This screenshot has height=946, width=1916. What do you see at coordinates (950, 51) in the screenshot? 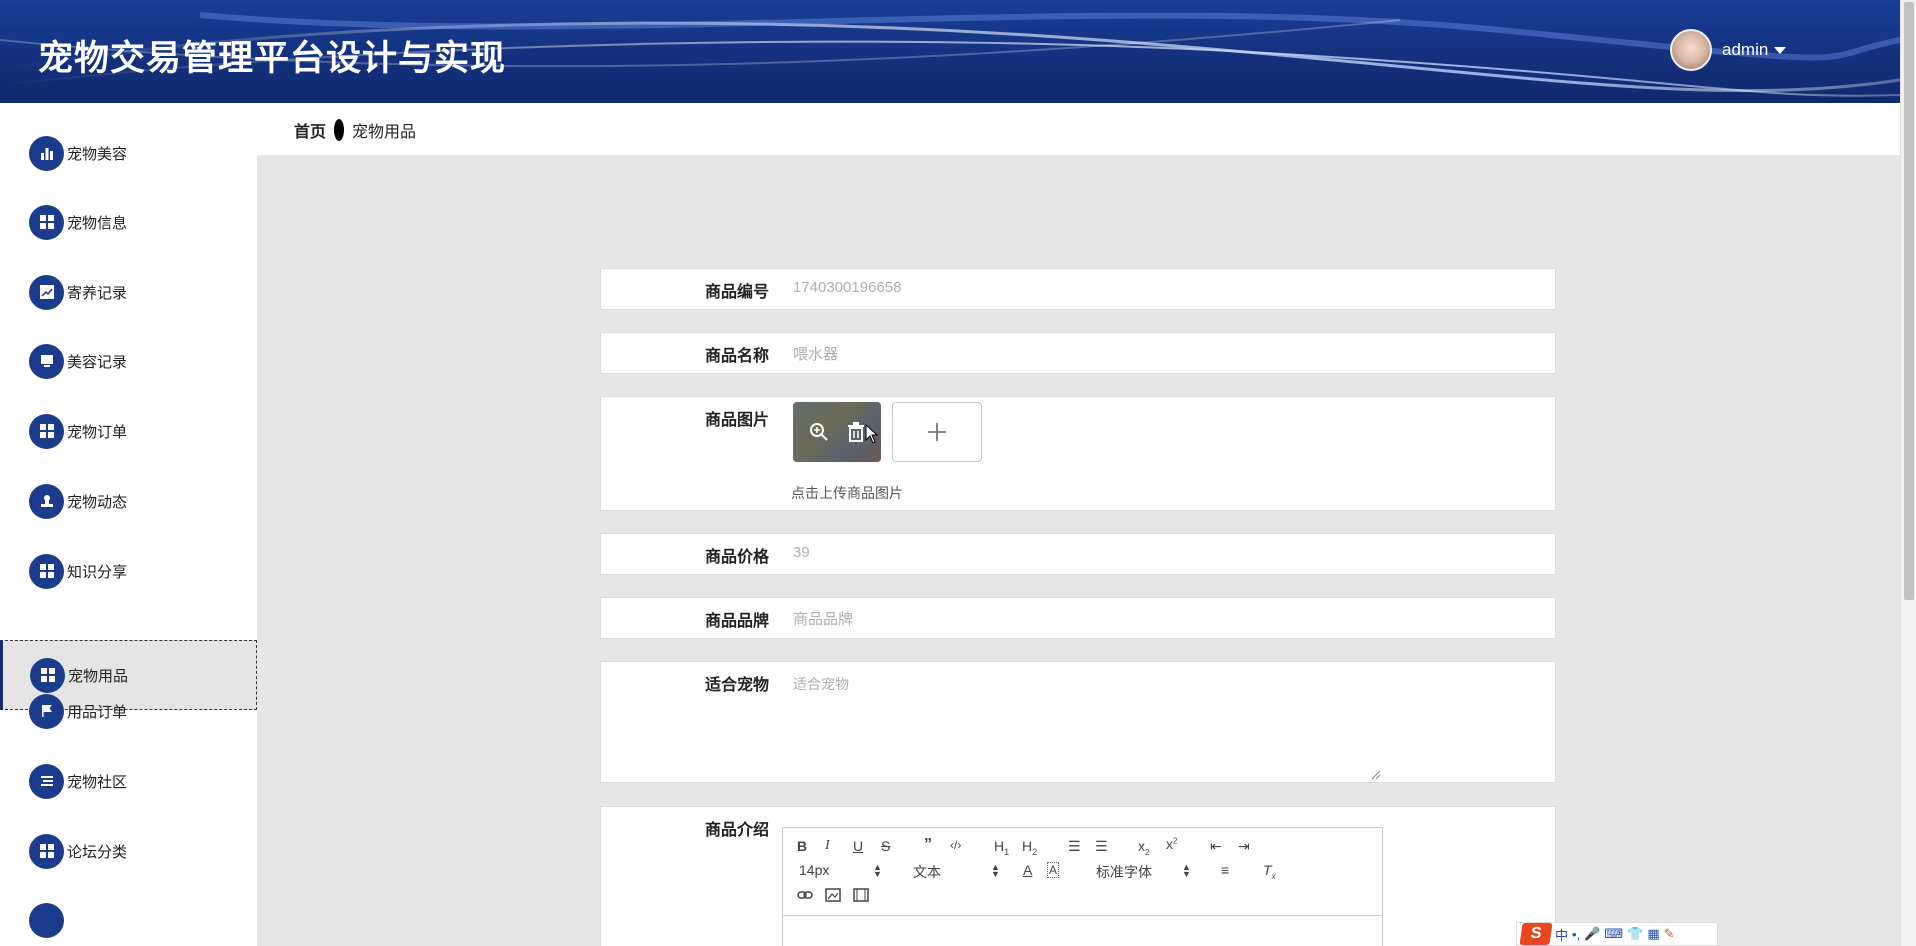
I see `top-header: 宠物交易管理平台设计与实现 admin` at bounding box center [950, 51].